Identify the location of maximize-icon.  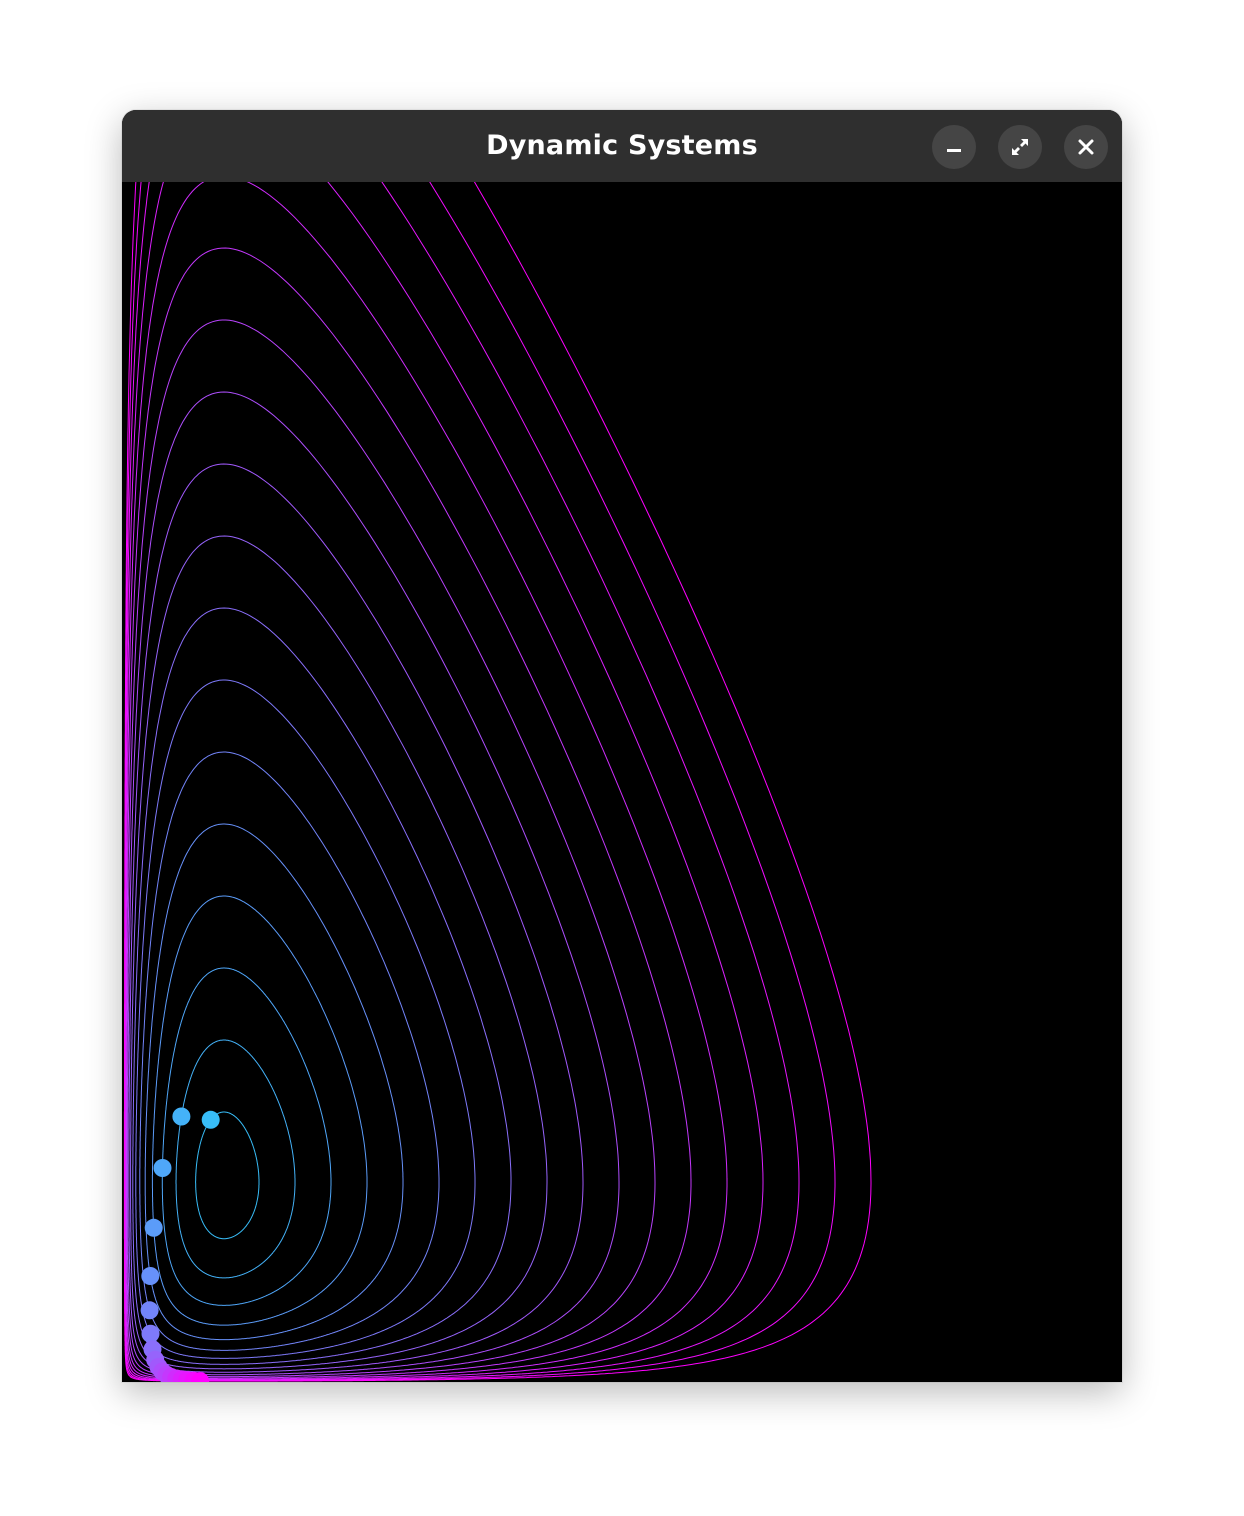
(1020, 147).